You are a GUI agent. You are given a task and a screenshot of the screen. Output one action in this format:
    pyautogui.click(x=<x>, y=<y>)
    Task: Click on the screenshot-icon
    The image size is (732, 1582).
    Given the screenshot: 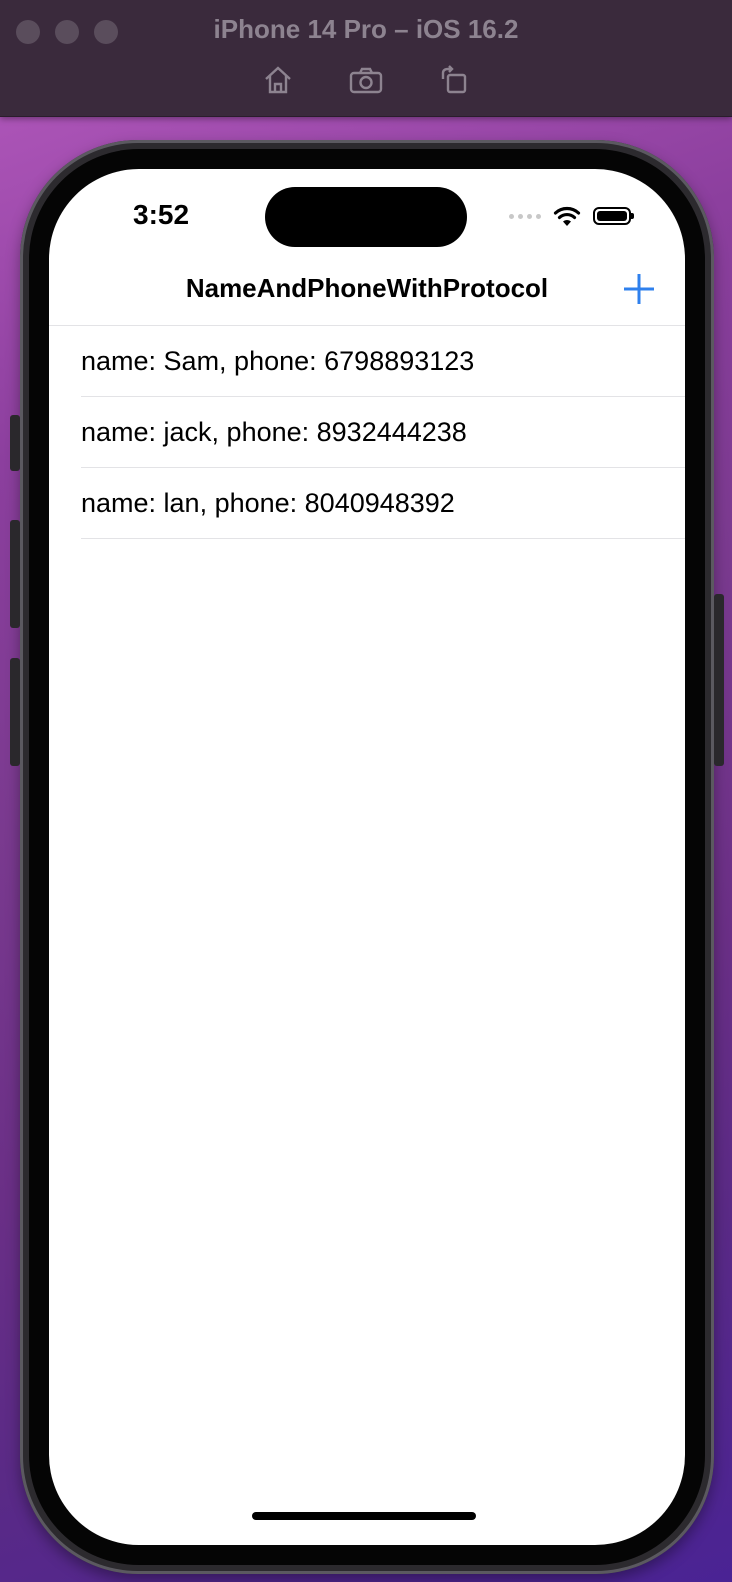 What is the action you would take?
    pyautogui.click(x=366, y=80)
    